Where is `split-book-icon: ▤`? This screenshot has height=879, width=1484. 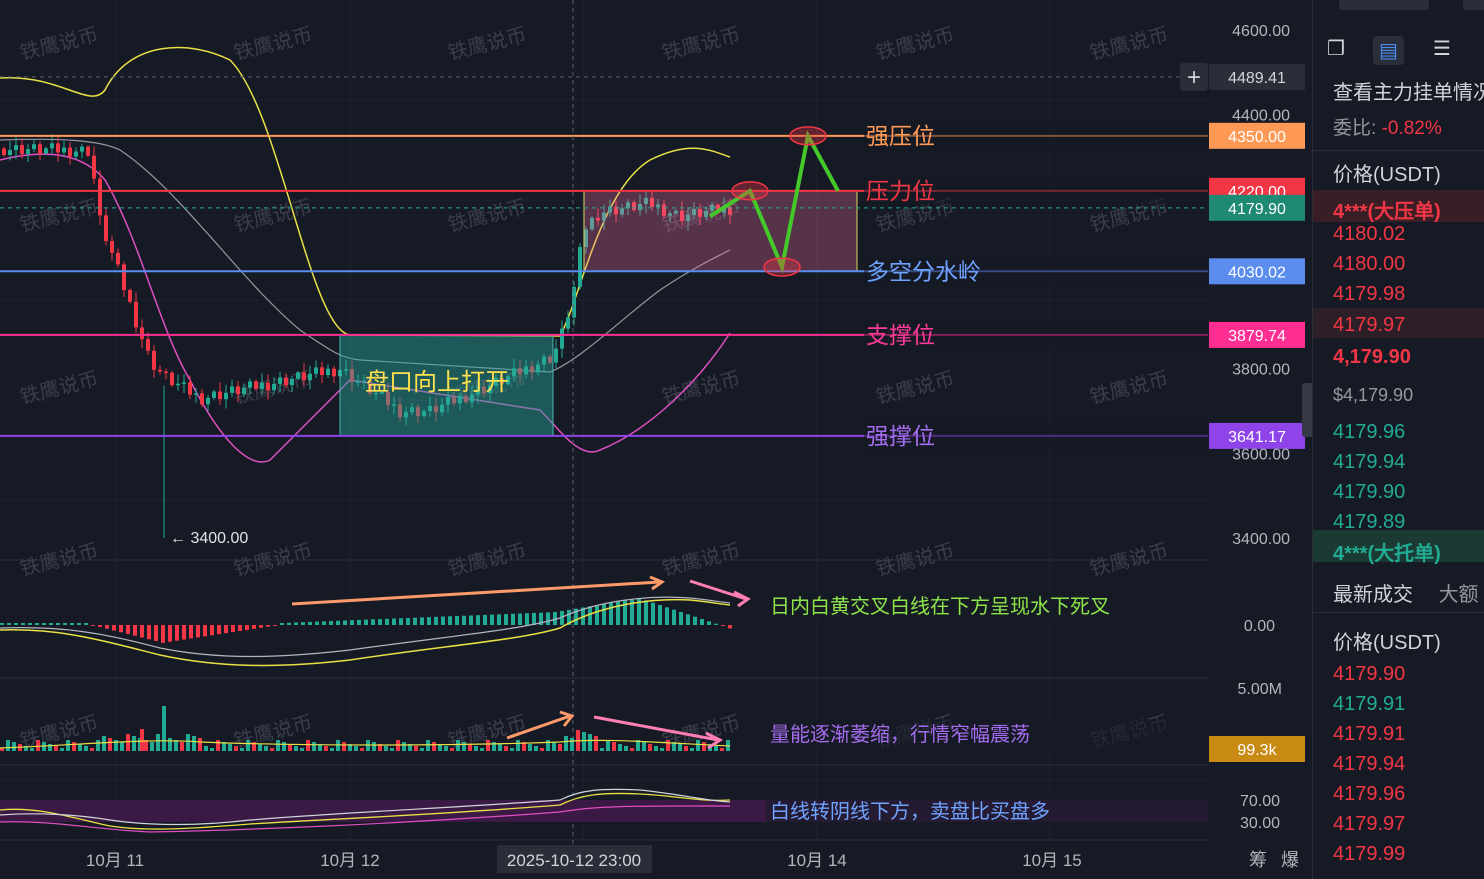 split-book-icon: ▤ is located at coordinates (1388, 50).